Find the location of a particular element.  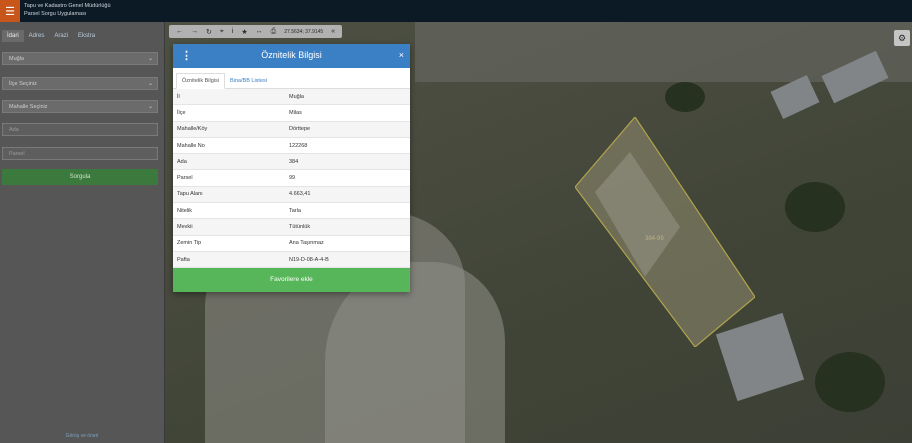

attr-key: Tapu Alanı is located at coordinates (229, 195).